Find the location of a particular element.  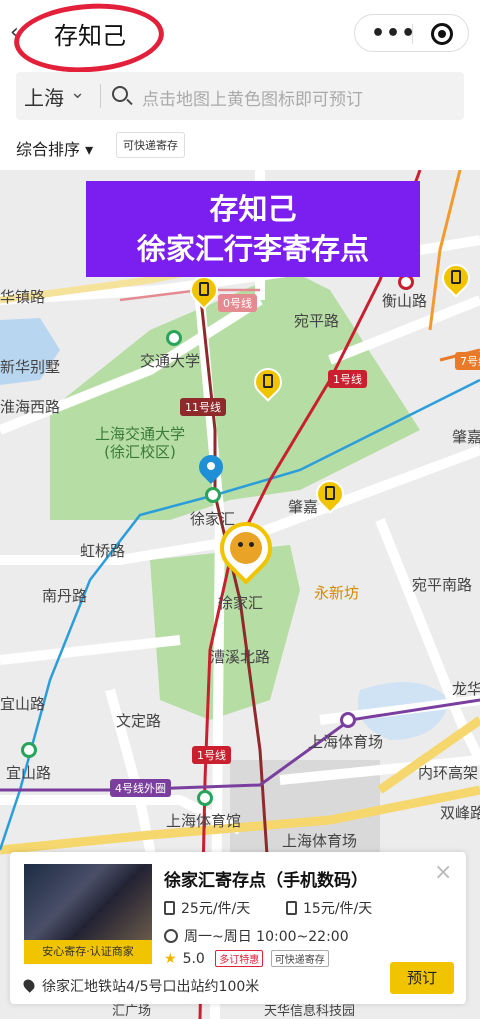

close-icon: × is located at coordinates (443, 872).